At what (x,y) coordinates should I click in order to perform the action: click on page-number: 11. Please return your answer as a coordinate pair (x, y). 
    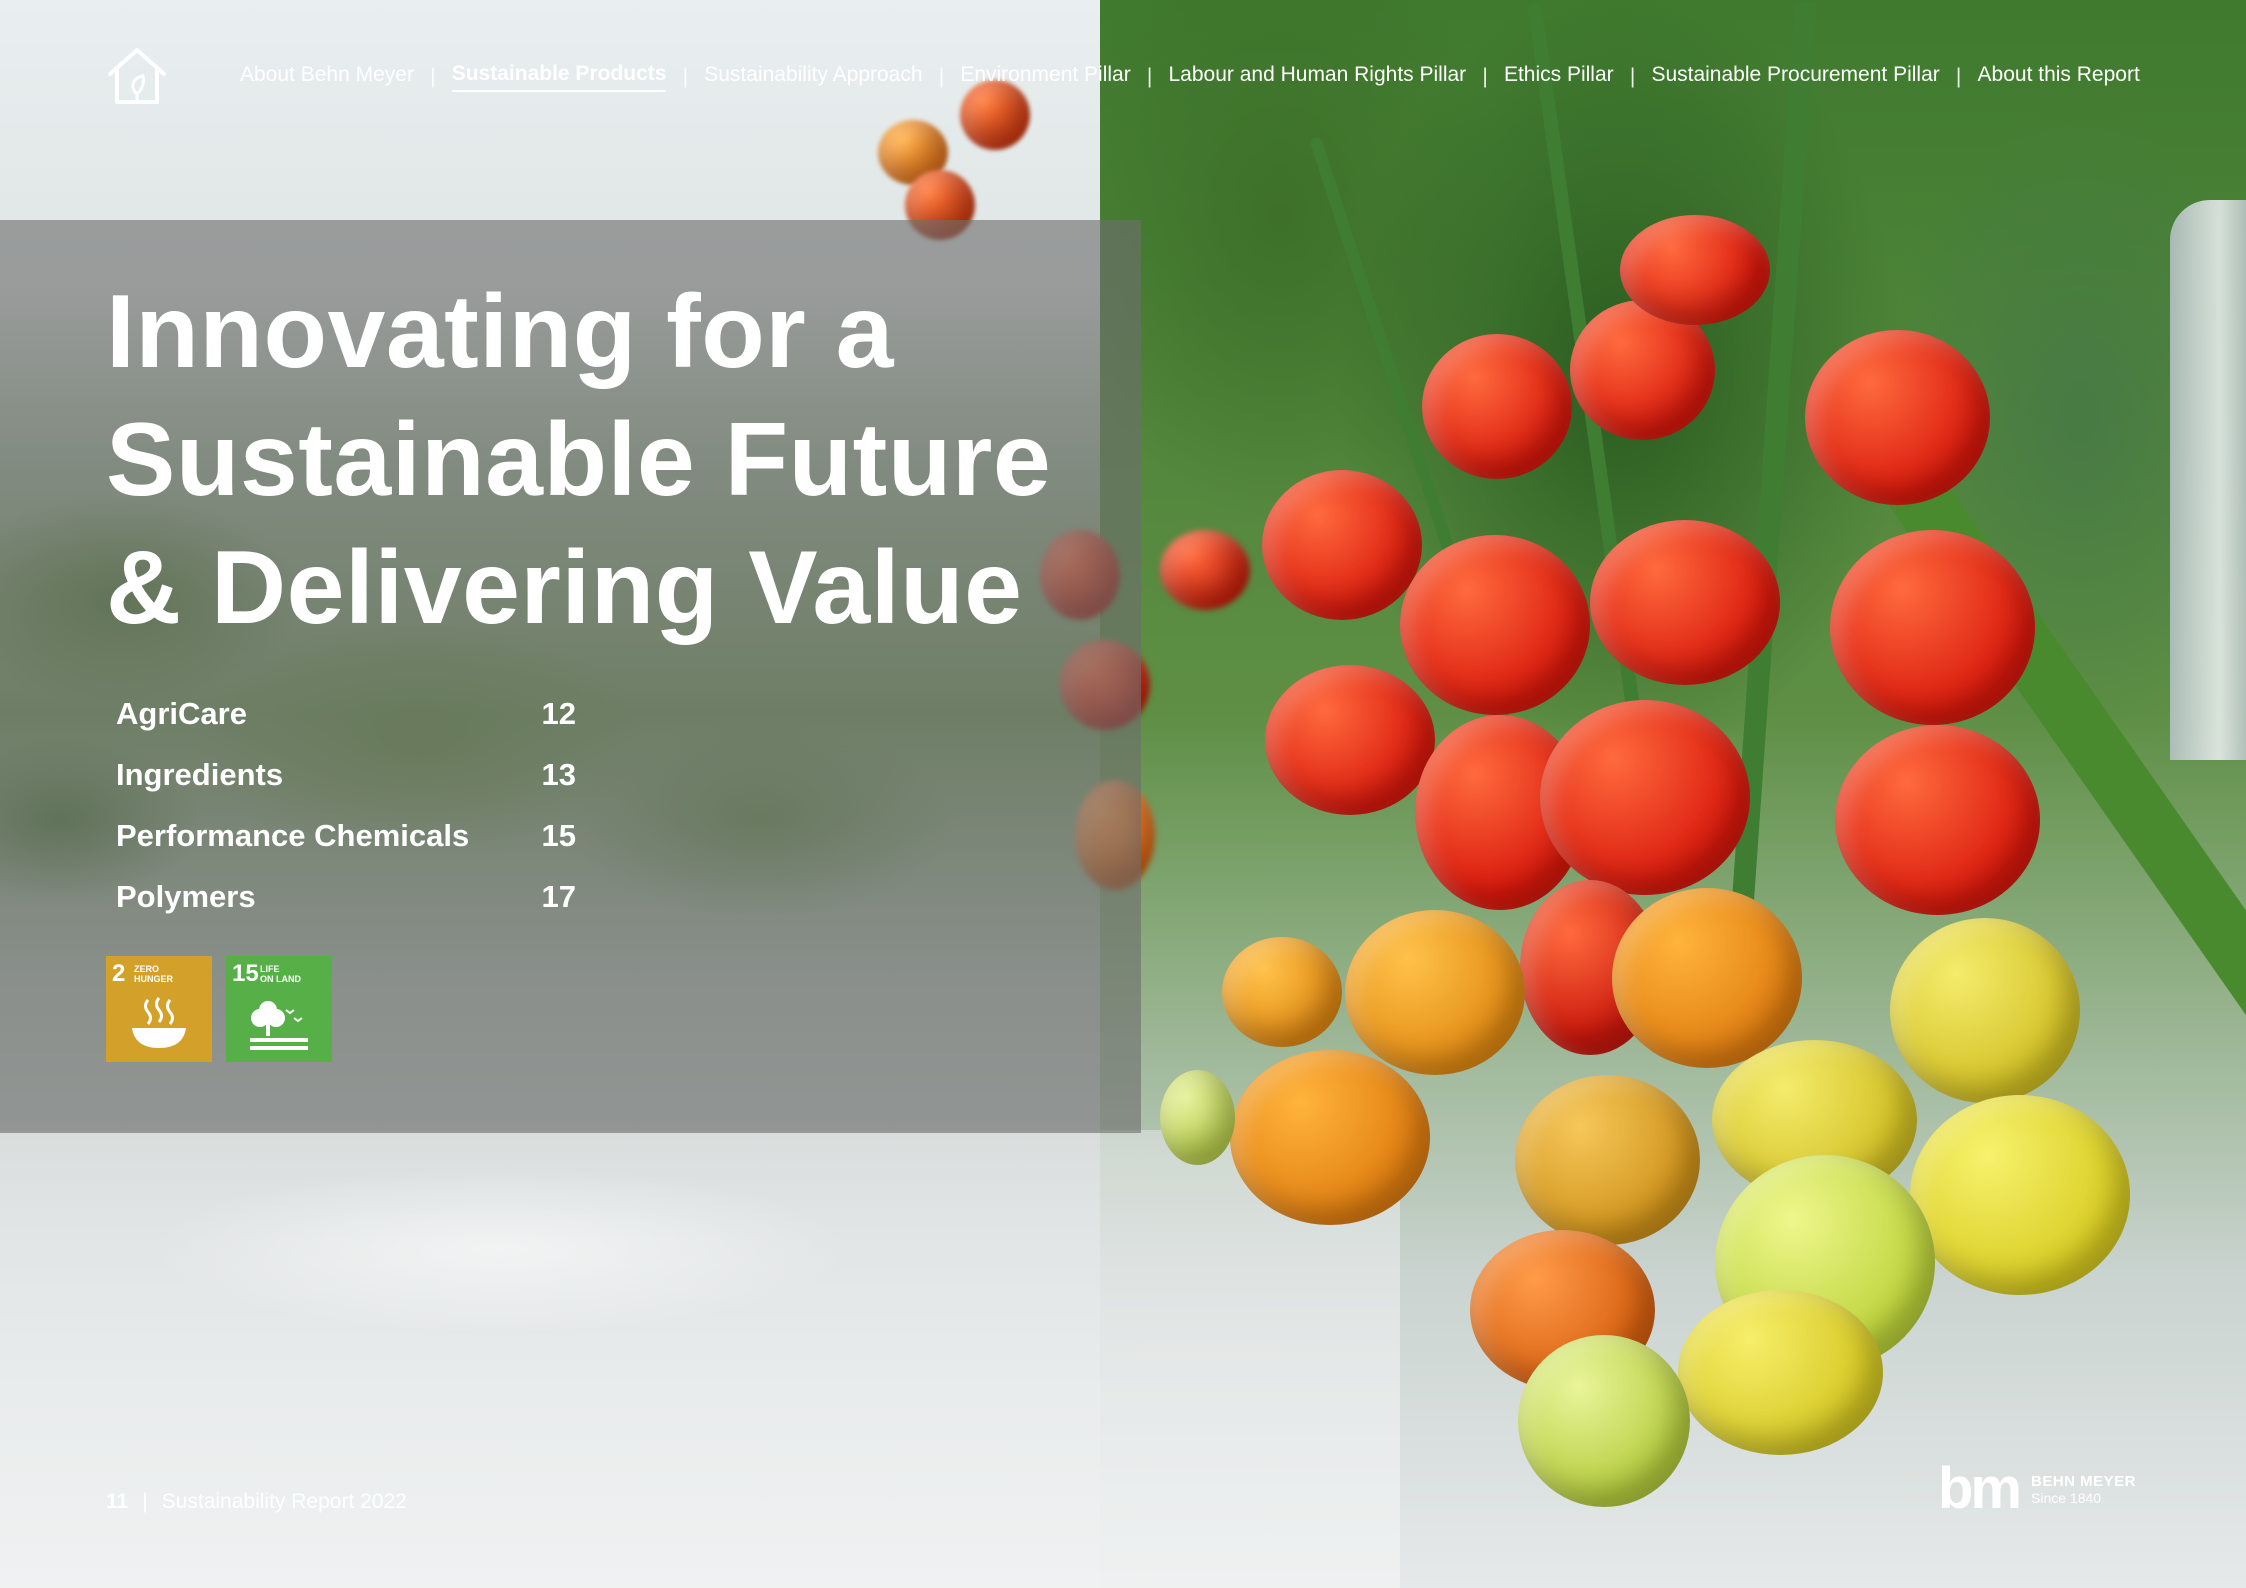
    Looking at the image, I should click on (117, 1501).